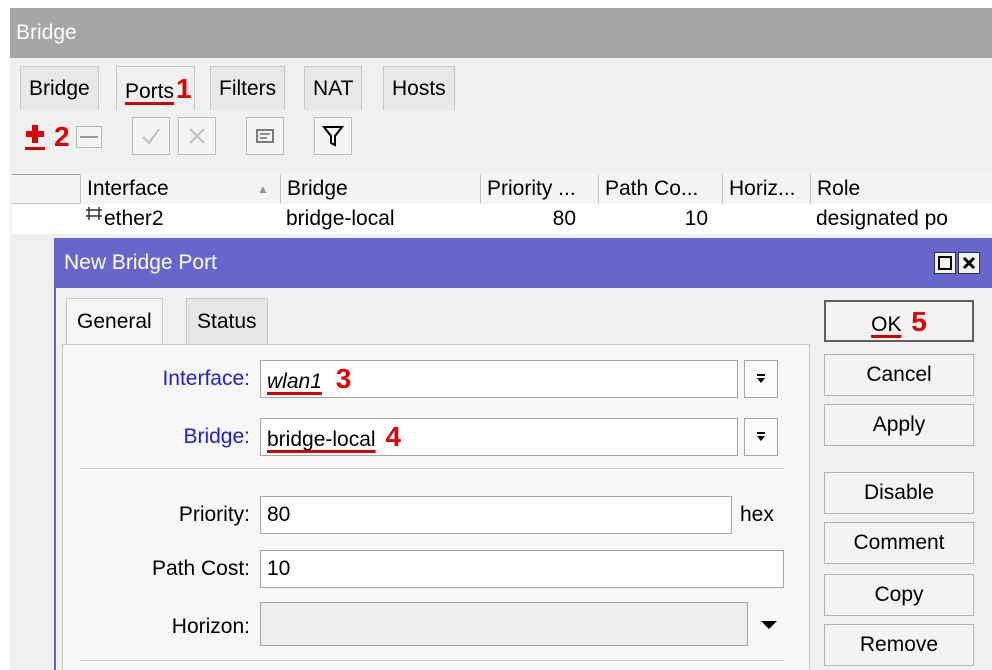 The height and width of the screenshot is (670, 992). I want to click on tab-label: Hosts, so click(419, 88).